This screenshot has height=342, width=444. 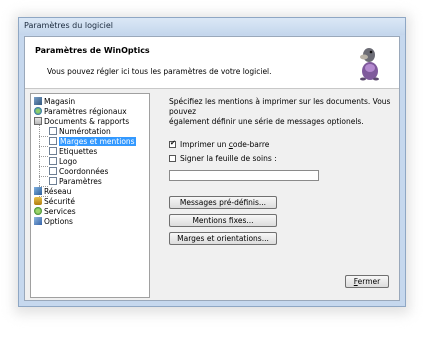 What do you see at coordinates (63, 162) in the screenshot?
I see `tree-item-logo: Logo` at bounding box center [63, 162].